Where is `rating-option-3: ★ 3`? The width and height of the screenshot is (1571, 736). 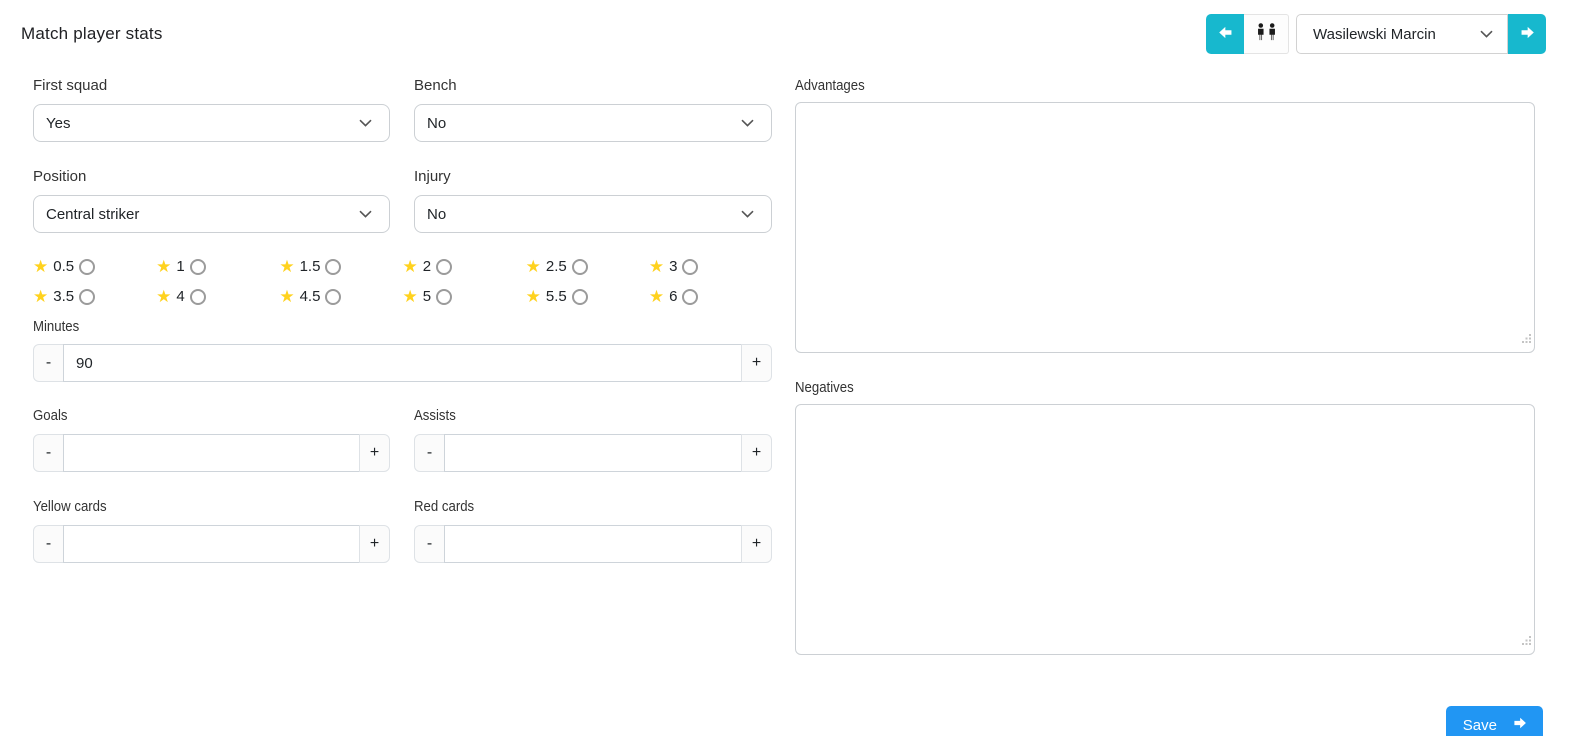
rating-option-3: ★ 3 is located at coordinates (710, 266).